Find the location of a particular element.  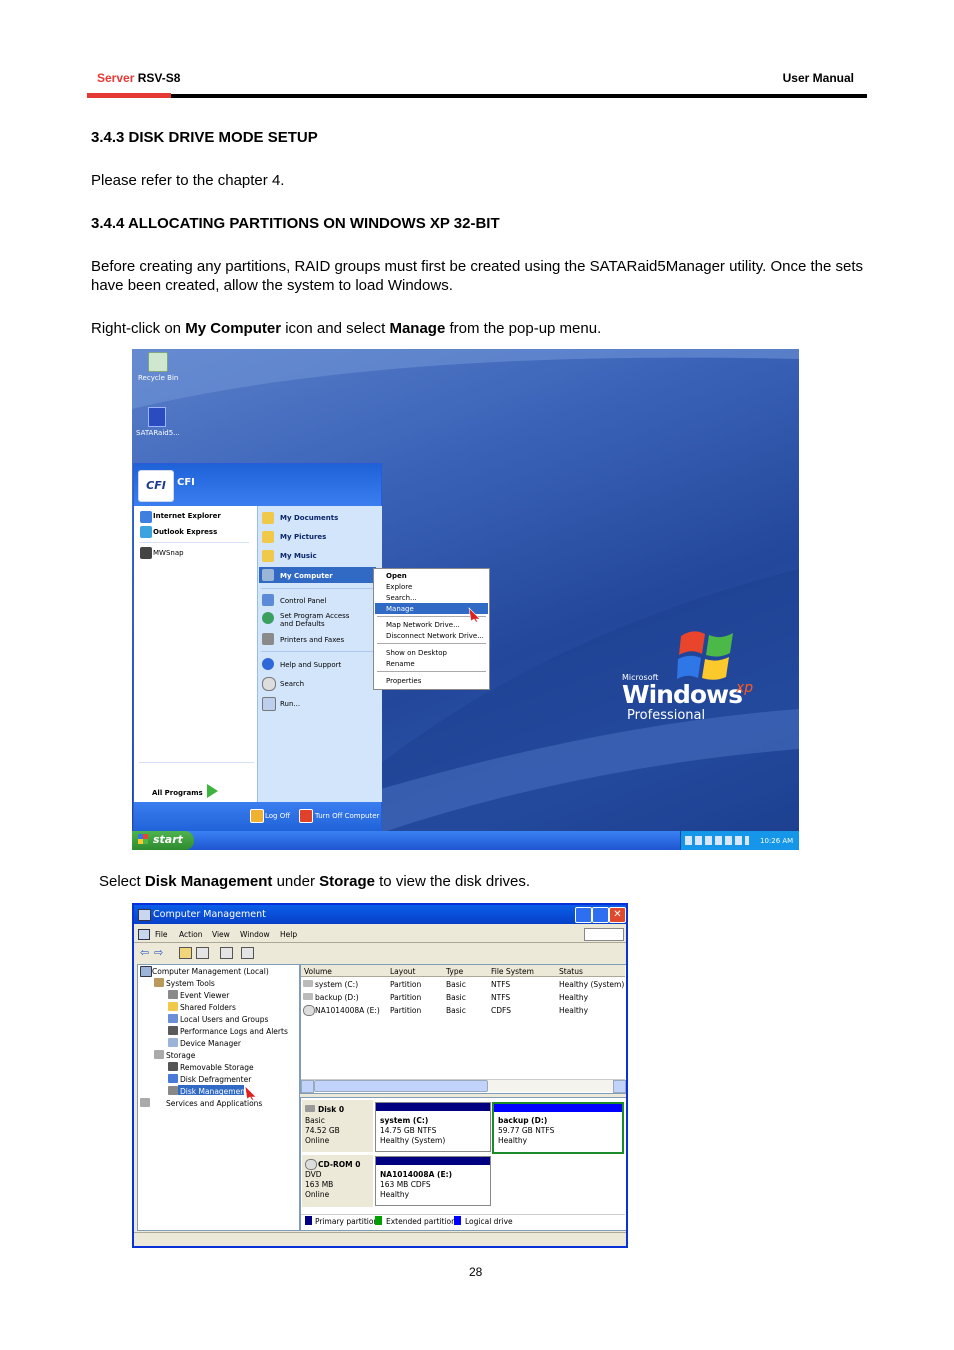

log-off-icon is located at coordinates (257, 816).